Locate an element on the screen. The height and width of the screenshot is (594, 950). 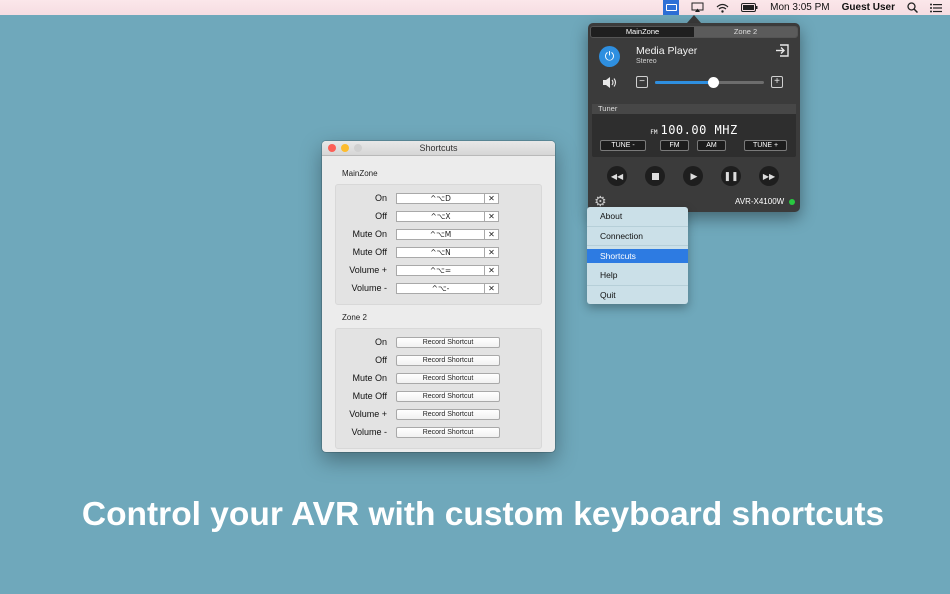
menubar-clock: Mon 3:05 PM is located at coordinates (799, 7).